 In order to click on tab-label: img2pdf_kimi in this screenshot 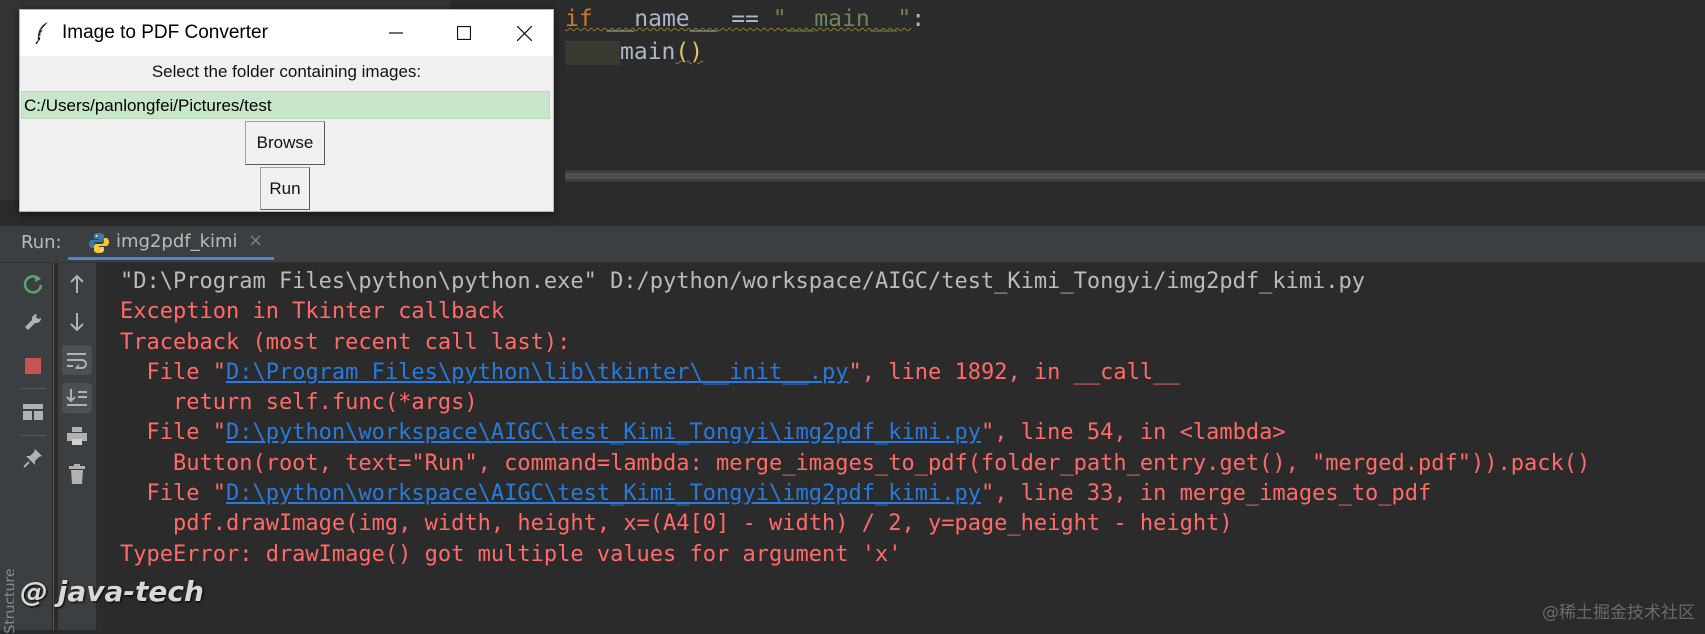, I will do `click(177, 241)`.